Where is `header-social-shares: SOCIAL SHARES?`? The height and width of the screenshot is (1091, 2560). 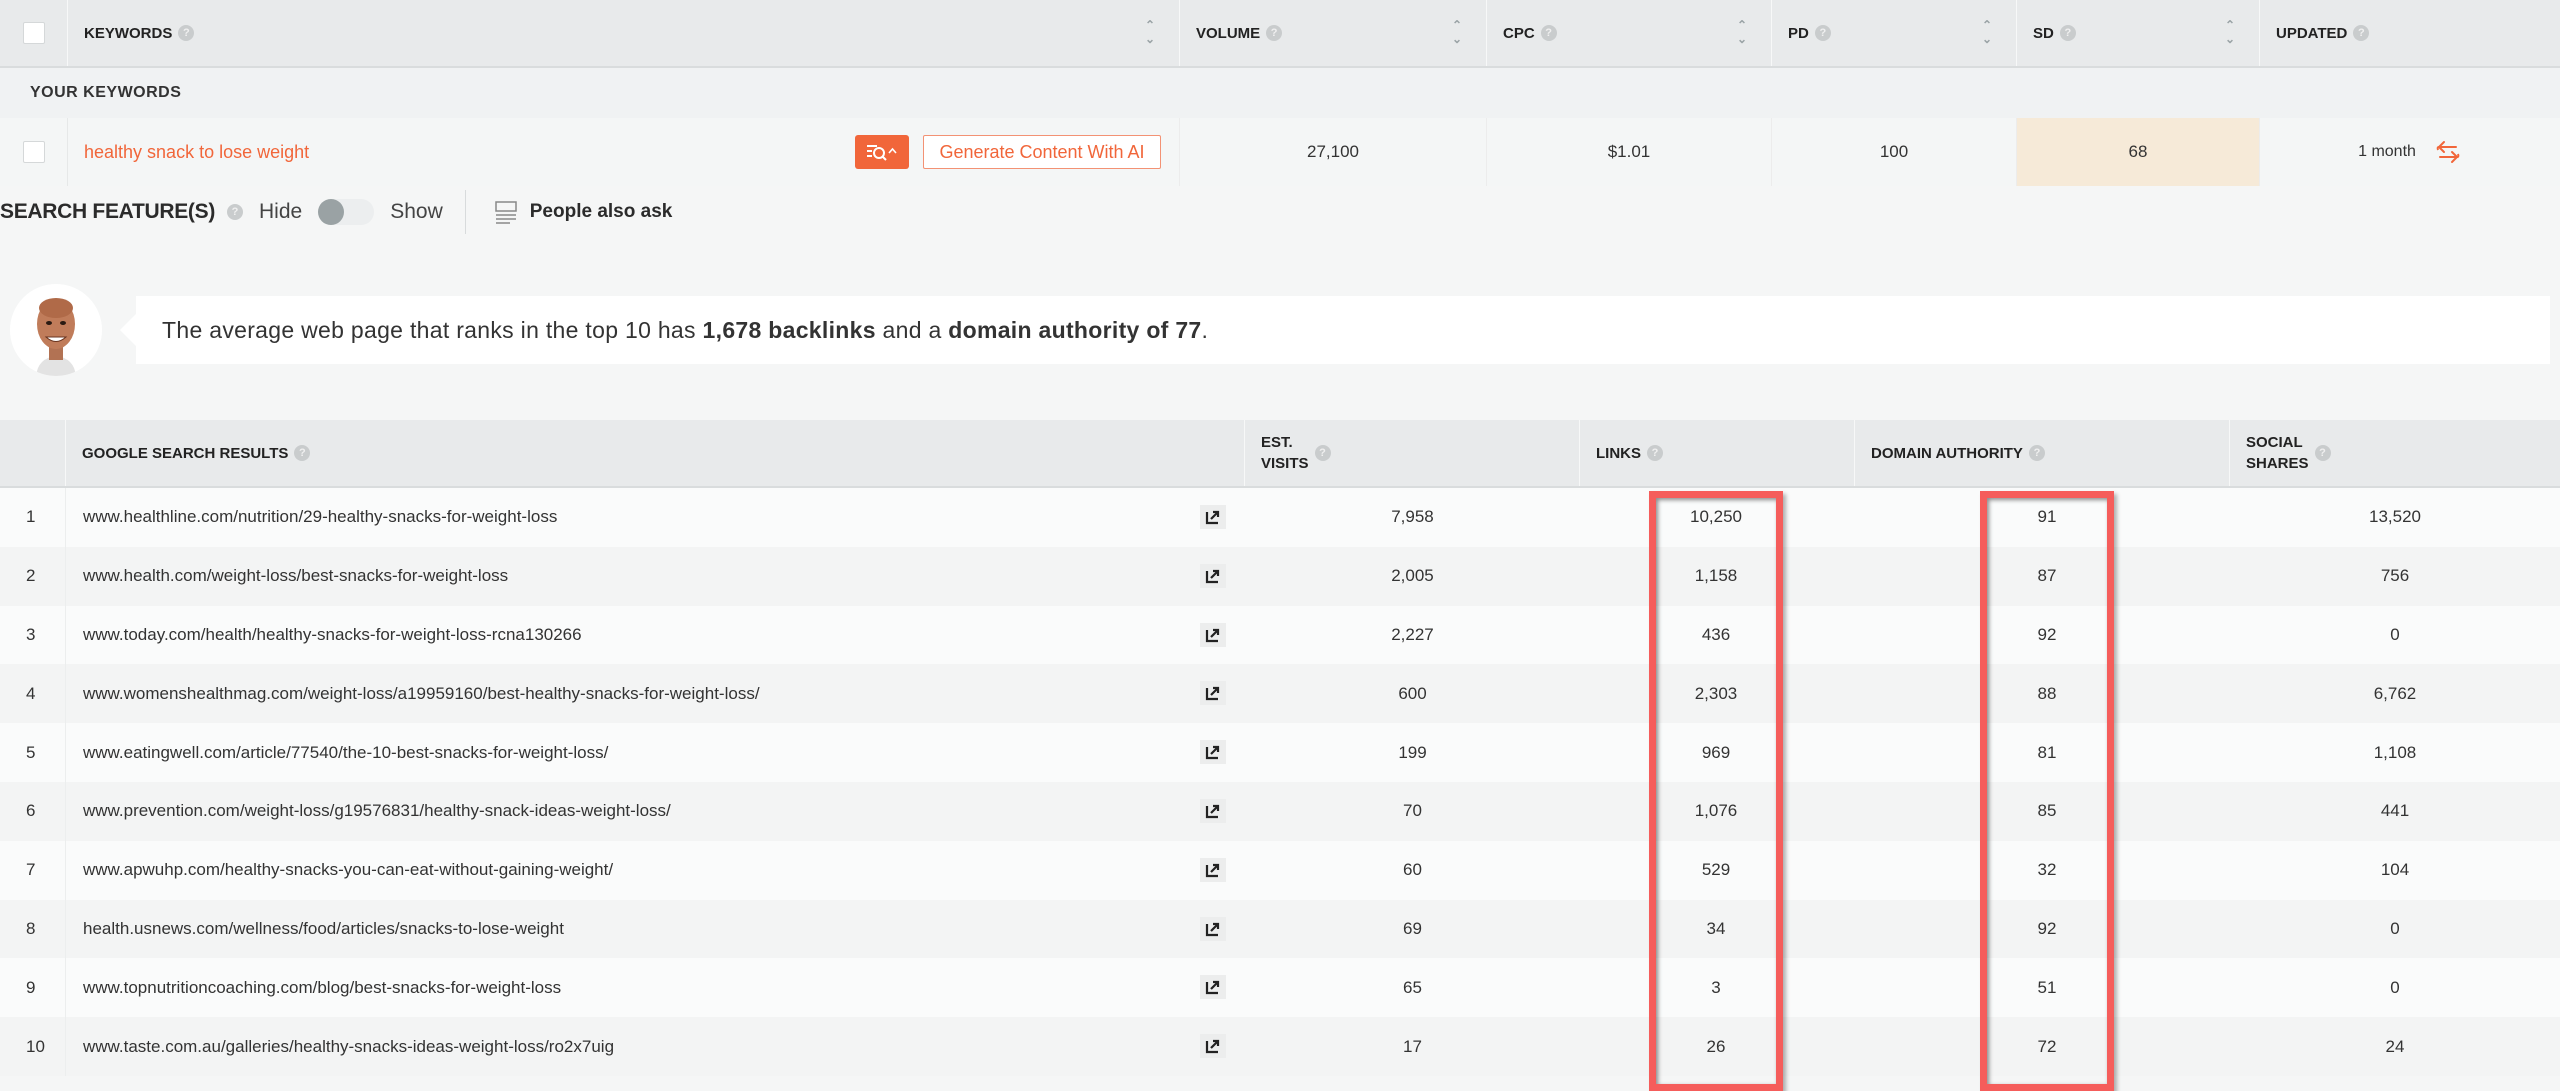
header-social-shares: SOCIAL SHARES? is located at coordinates (2395, 453).